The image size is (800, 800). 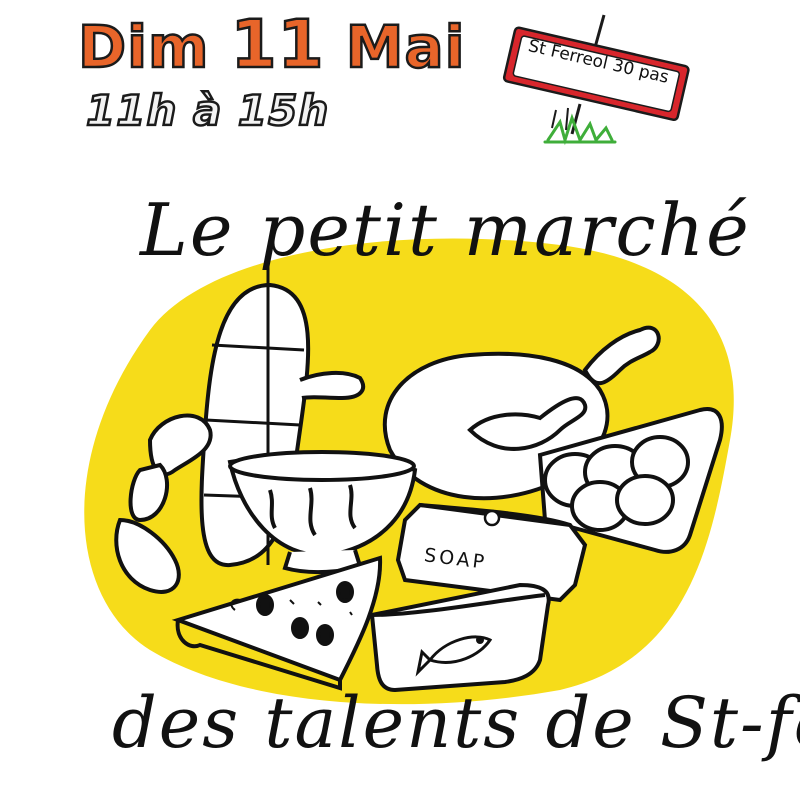 What do you see at coordinates (207, 111) in the screenshot?
I see `event-hours: 11h à 15h` at bounding box center [207, 111].